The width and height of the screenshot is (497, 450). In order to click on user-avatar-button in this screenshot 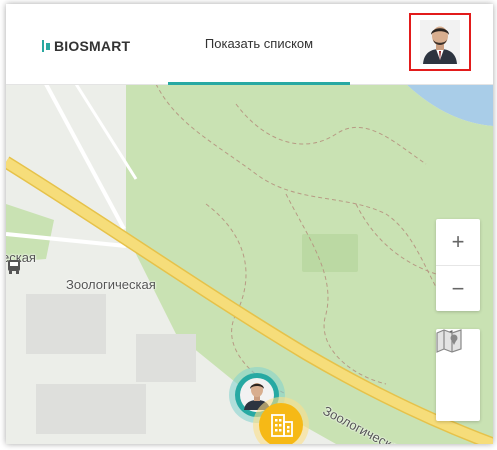, I will do `click(440, 42)`.